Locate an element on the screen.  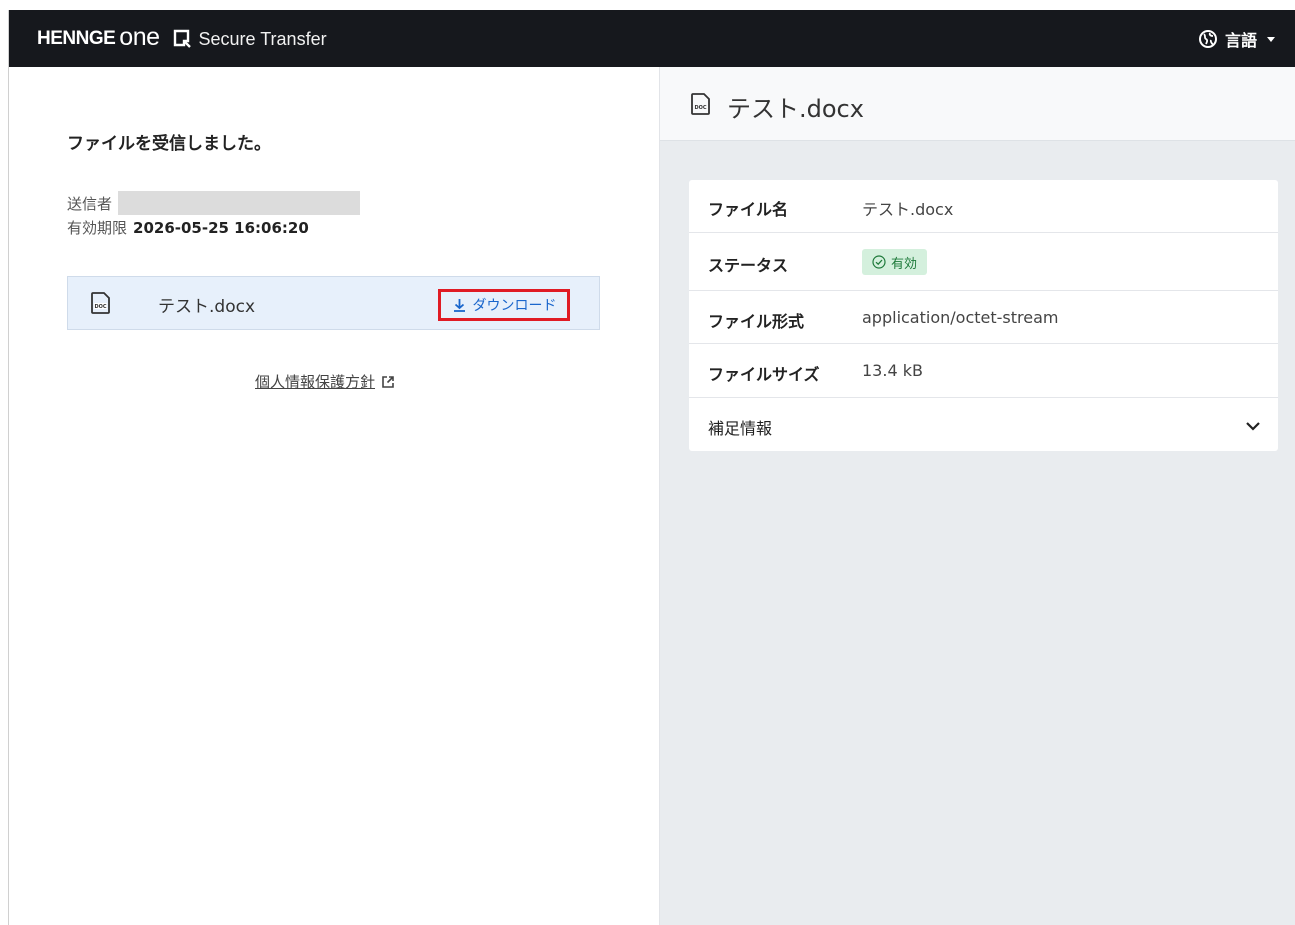
status-label: ステータス is located at coordinates (748, 265).